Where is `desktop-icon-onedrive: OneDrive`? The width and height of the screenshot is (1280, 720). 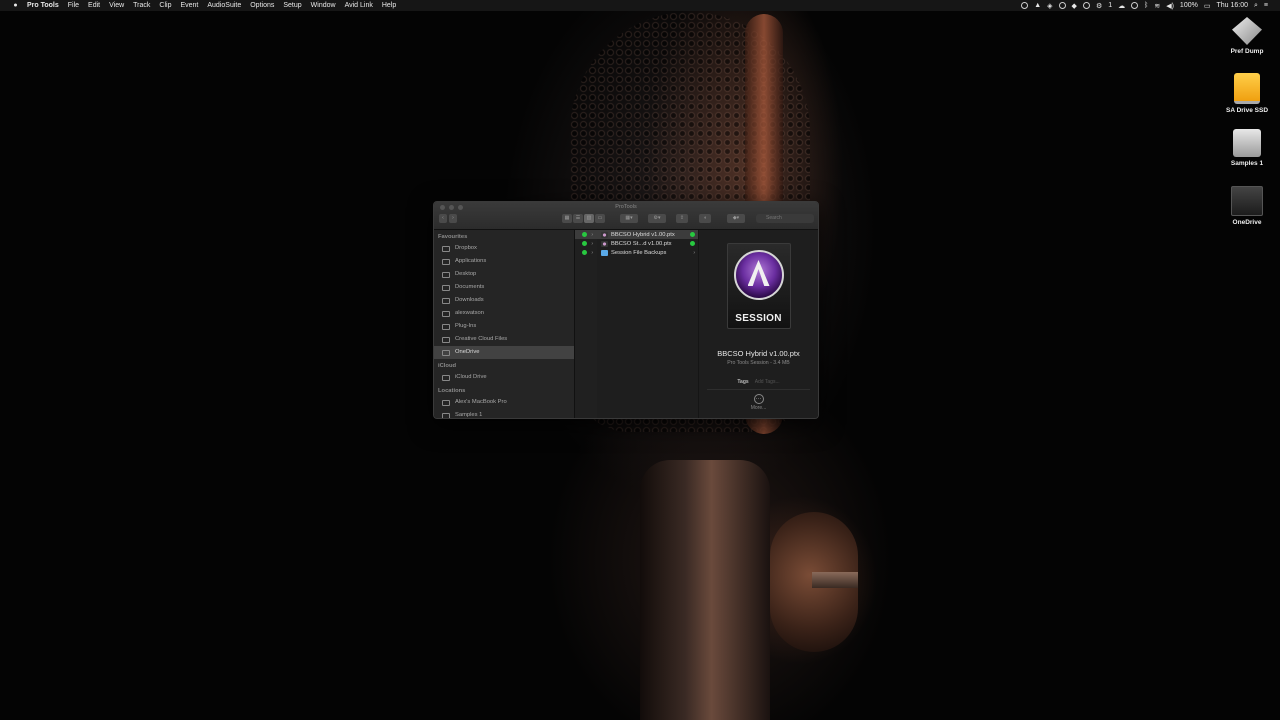 desktop-icon-onedrive: OneDrive is located at coordinates (1247, 206).